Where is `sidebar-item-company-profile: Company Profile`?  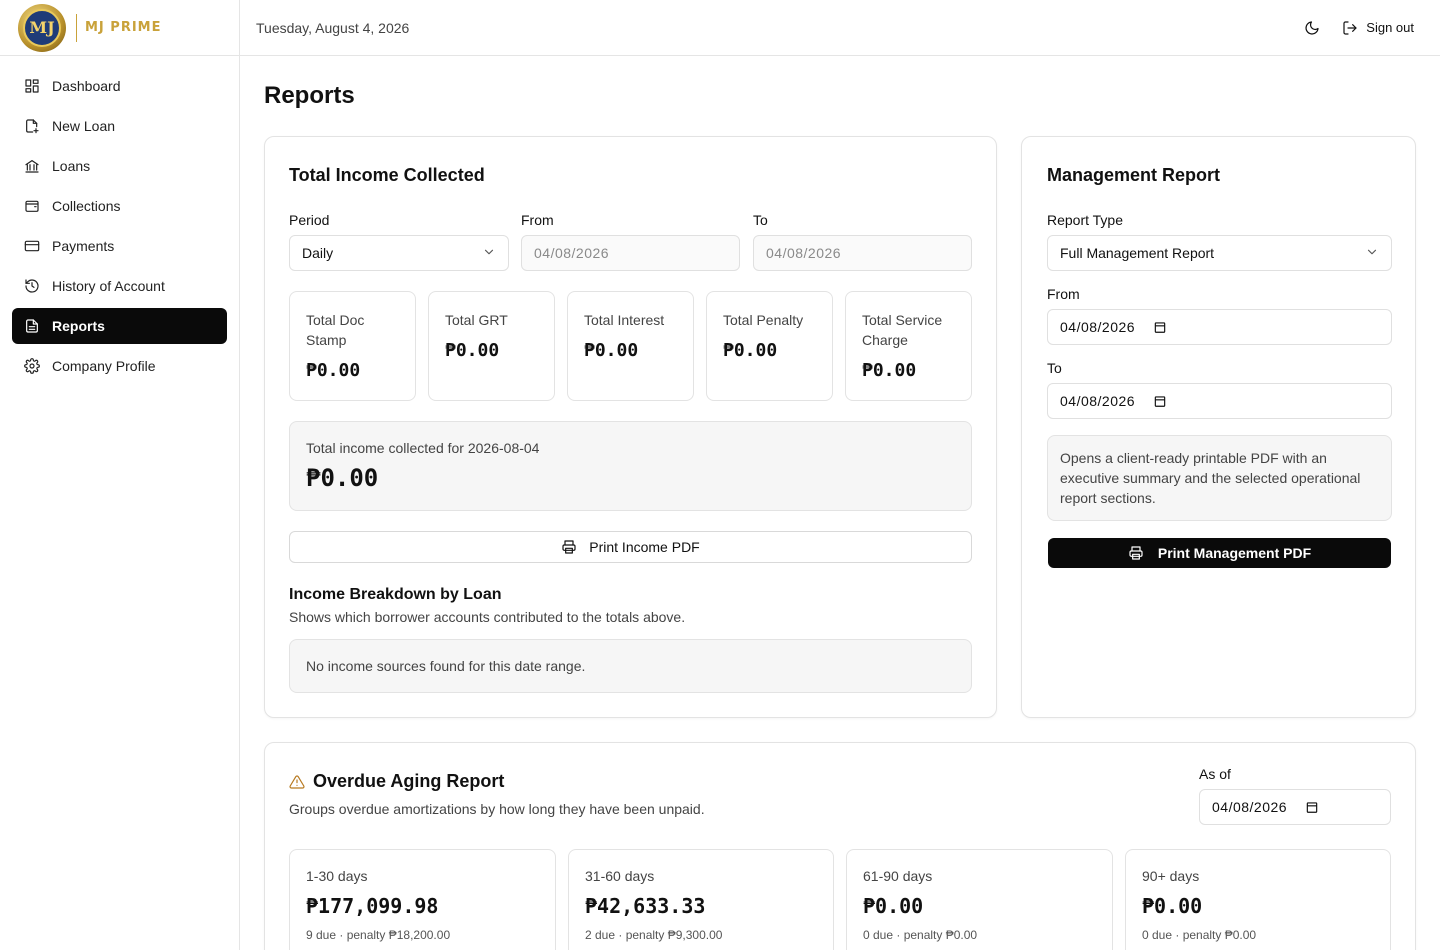
sidebar-item-company-profile: Company Profile is located at coordinates (119, 366).